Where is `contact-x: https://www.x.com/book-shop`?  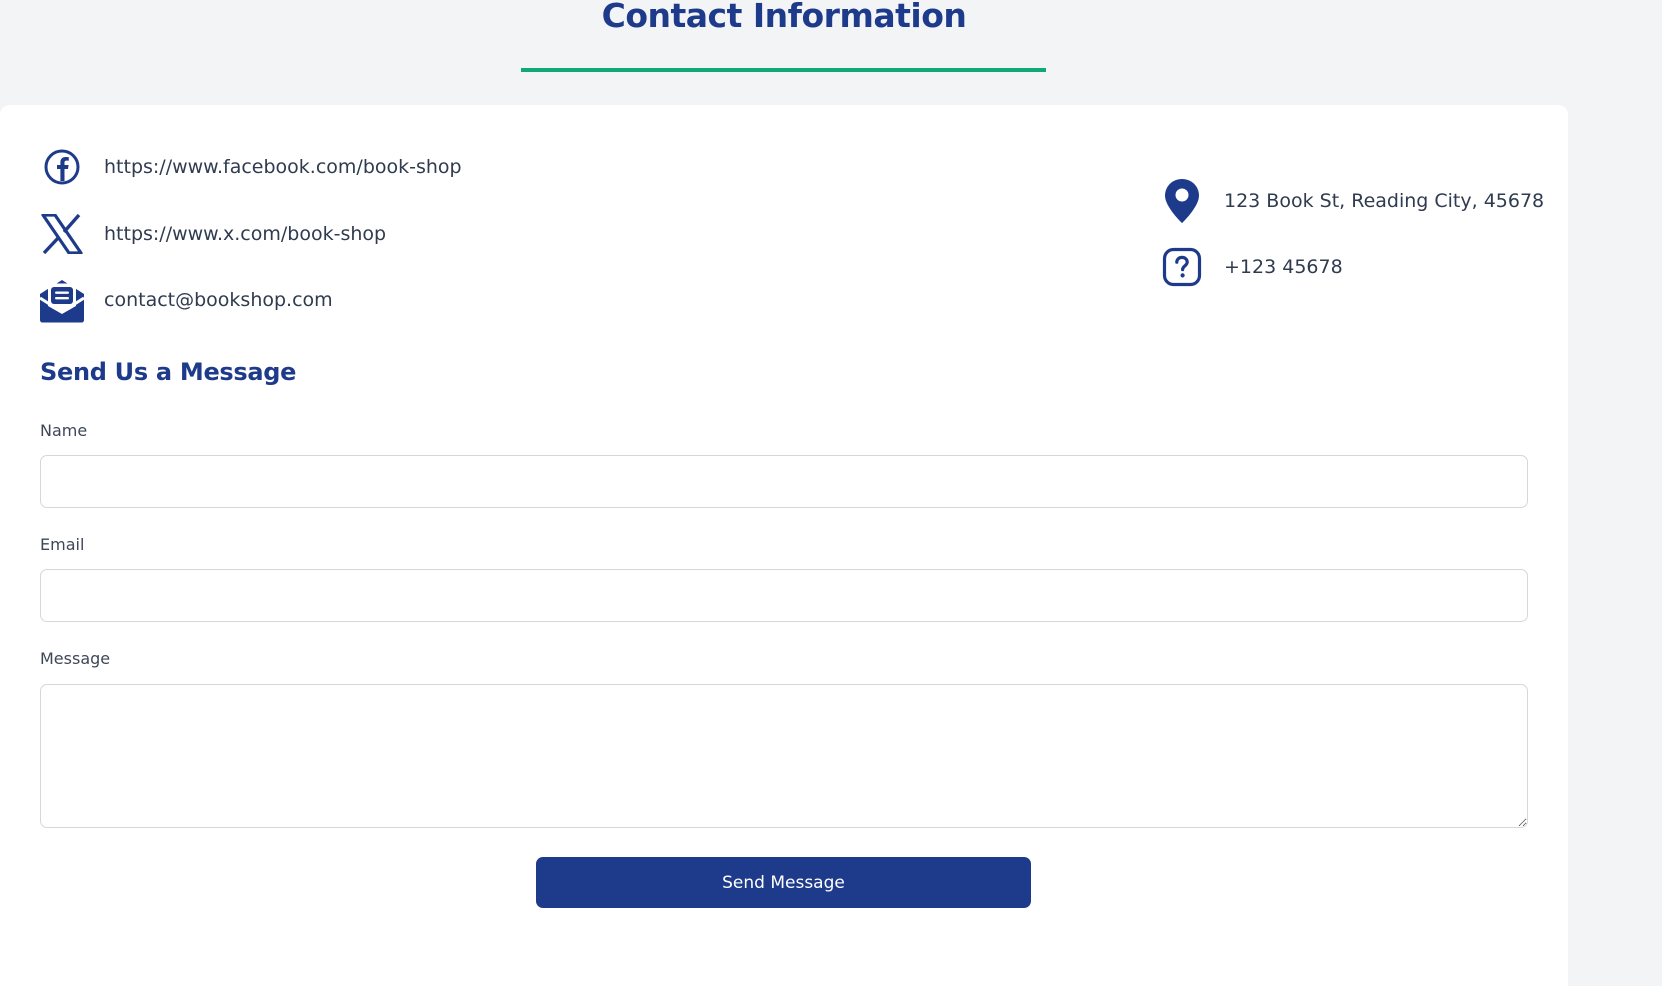 contact-x: https://www.x.com/book-shop is located at coordinates (212, 234).